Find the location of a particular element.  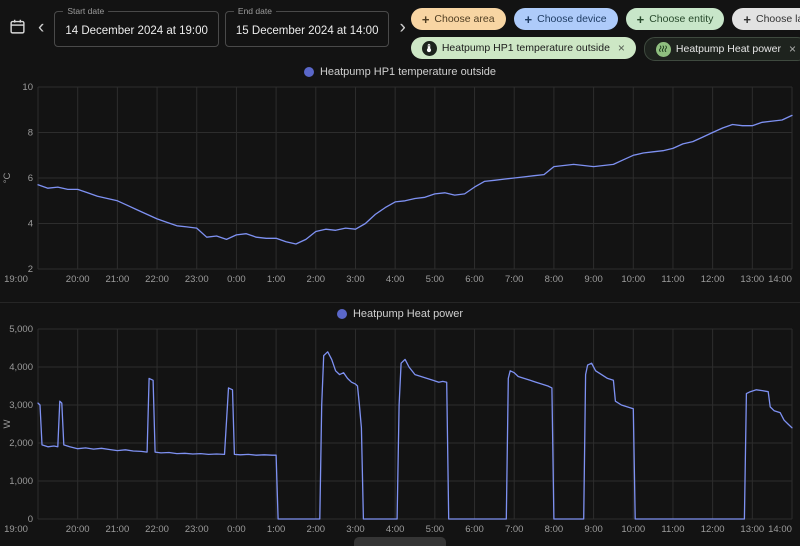

end-date-value: 15 December 2024 at 14:00 is located at coordinates (307, 31).